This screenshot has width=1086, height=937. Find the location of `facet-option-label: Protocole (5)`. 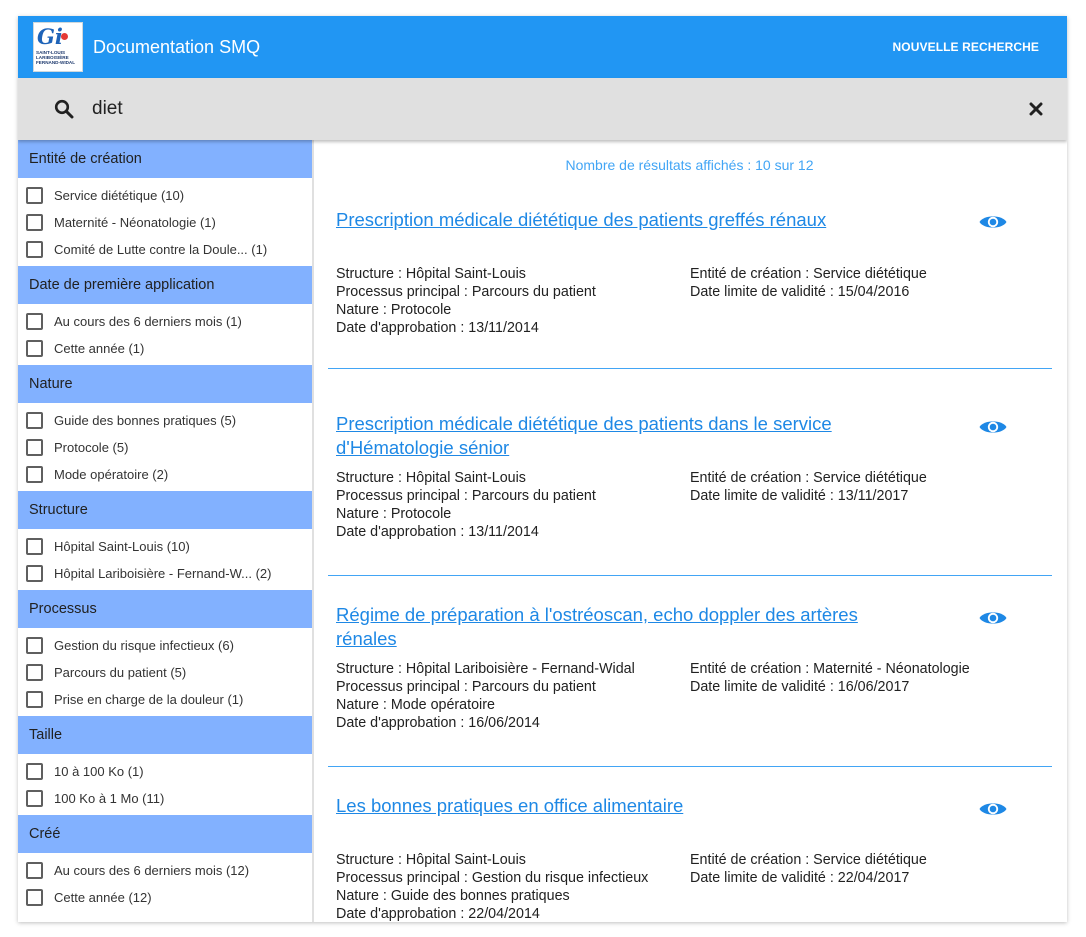

facet-option-label: Protocole (5) is located at coordinates (91, 447).